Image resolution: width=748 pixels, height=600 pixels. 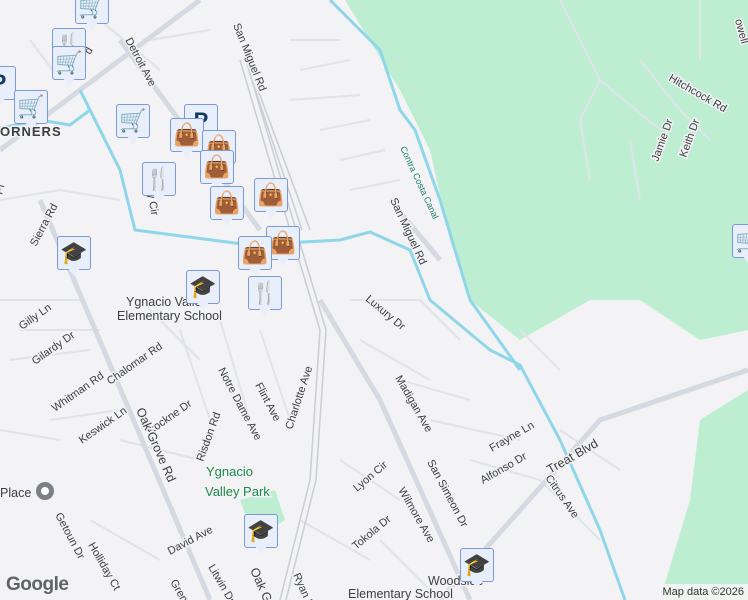 I want to click on place-pin-dot, so click(x=45, y=491).